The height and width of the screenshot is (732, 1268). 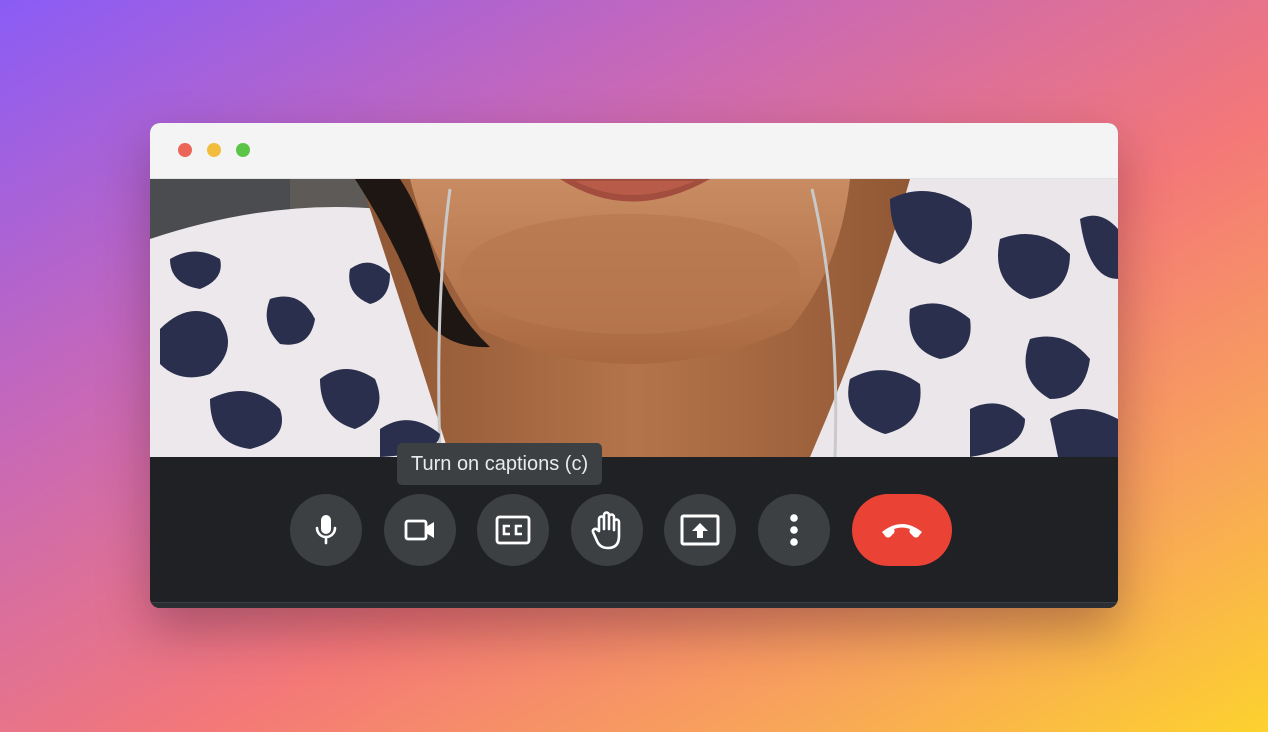 What do you see at coordinates (500, 464) in the screenshot?
I see `captions-tooltip: Turn on captions (c)` at bounding box center [500, 464].